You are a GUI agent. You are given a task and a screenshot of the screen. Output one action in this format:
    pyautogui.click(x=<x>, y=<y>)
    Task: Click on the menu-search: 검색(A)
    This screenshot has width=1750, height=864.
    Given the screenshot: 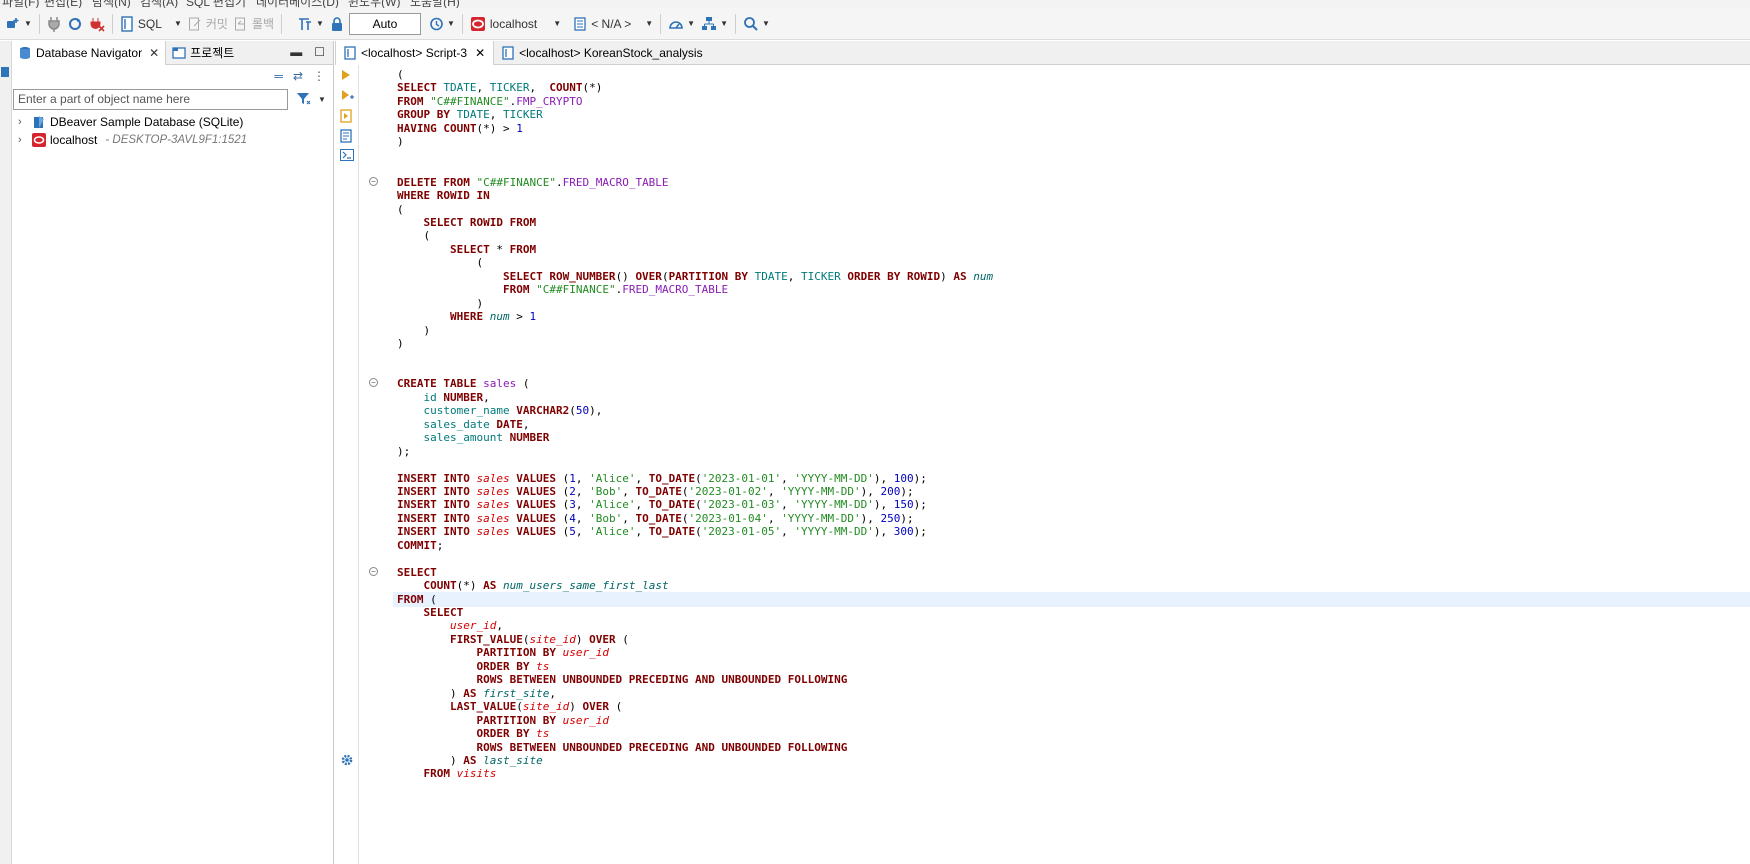 What is the action you would take?
    pyautogui.click(x=159, y=4)
    